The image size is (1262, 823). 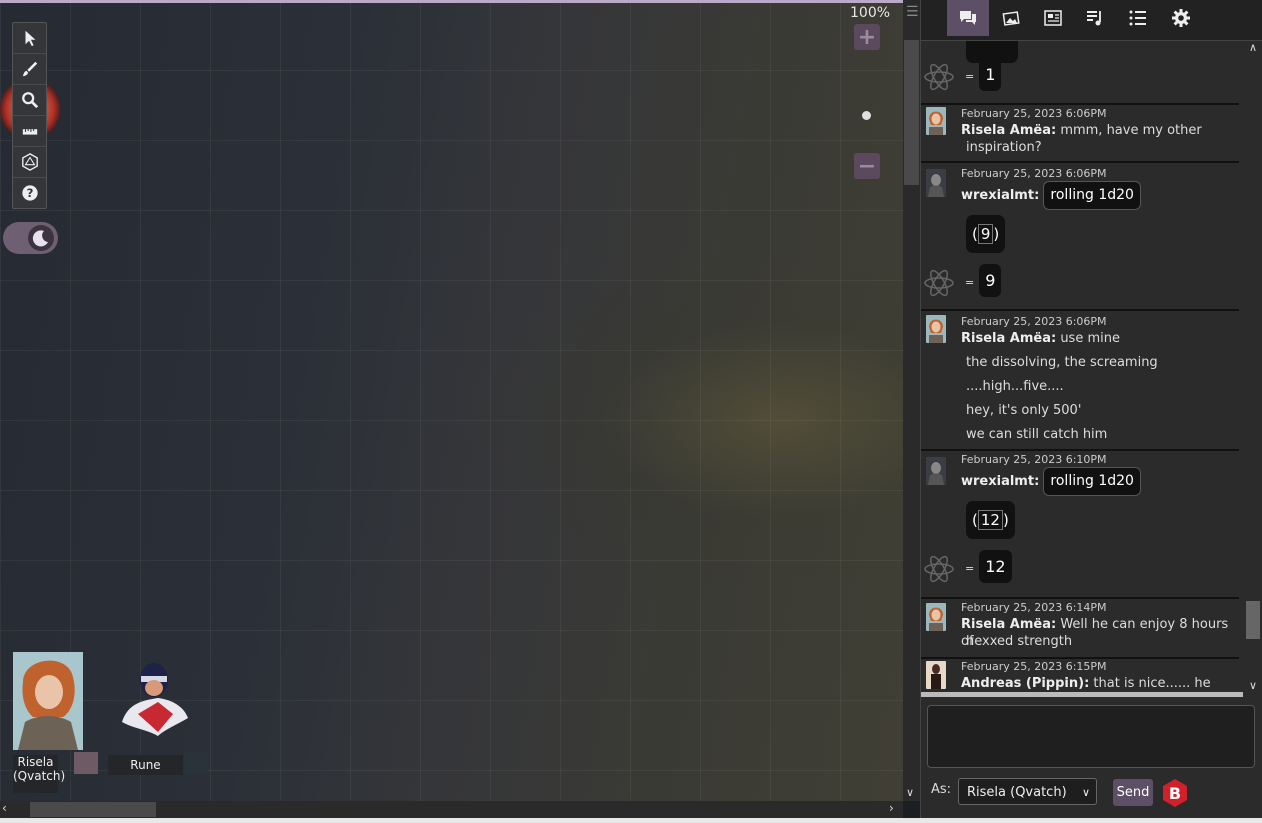 I want to click on dice-tool, so click(x=29, y=162).